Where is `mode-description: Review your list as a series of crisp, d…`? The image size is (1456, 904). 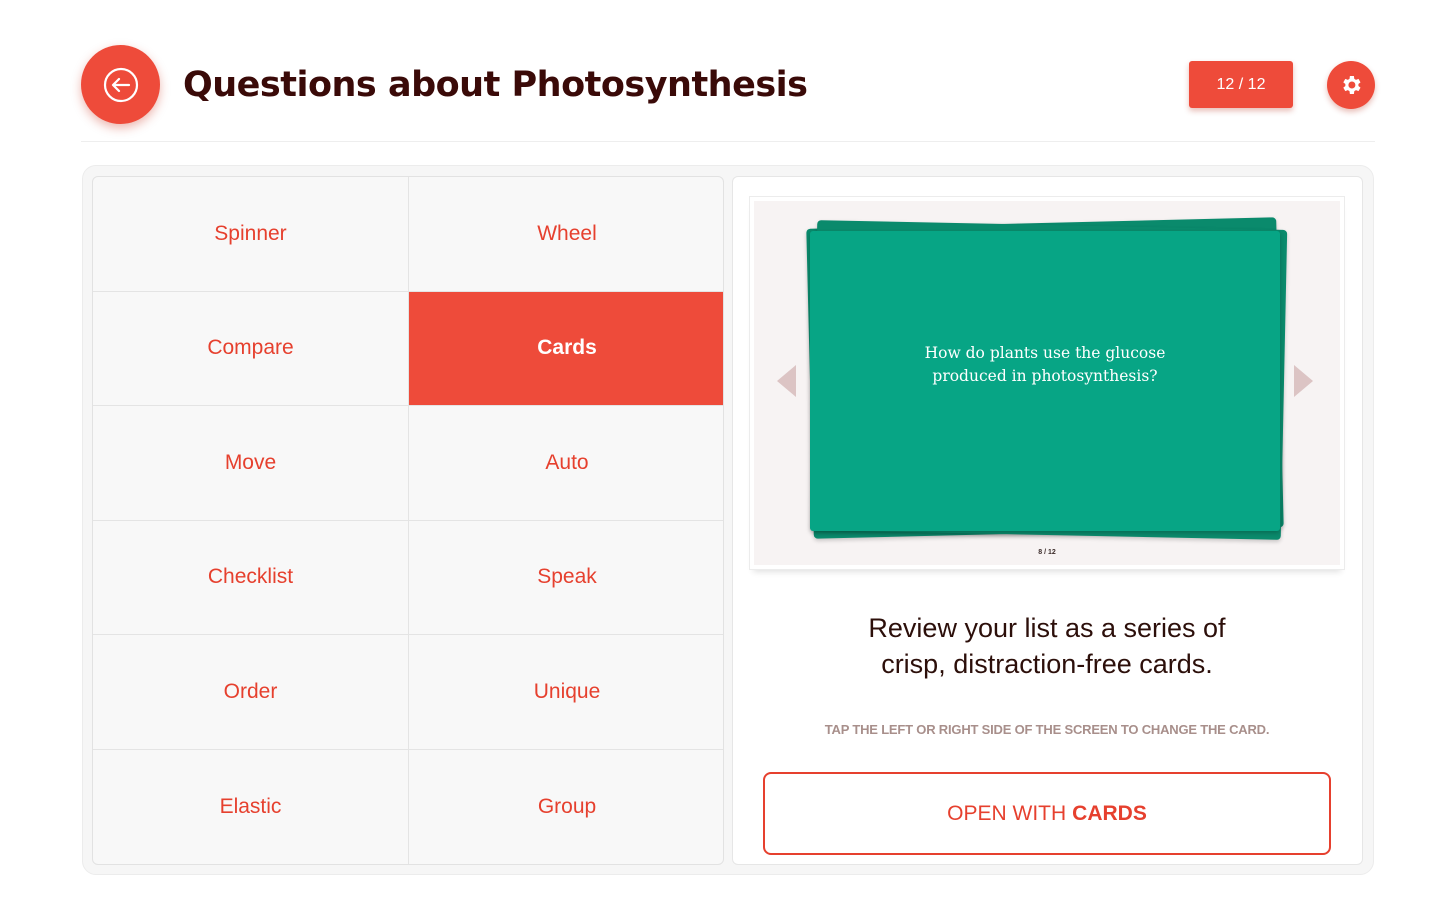 mode-description: Review your list as a series of crisp, d… is located at coordinates (1047, 646).